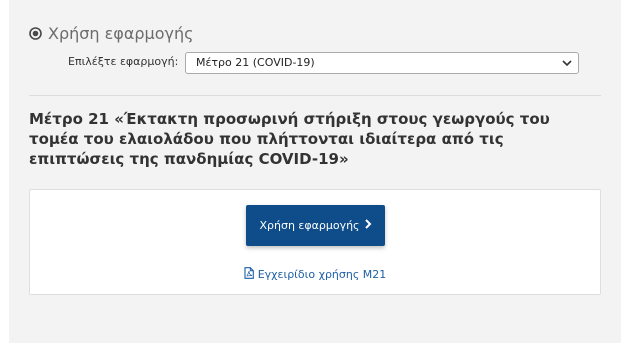 This screenshot has height=343, width=624. Describe the element at coordinates (121, 33) in the screenshot. I see `section-title: Χρήση εφαρμογής` at that location.